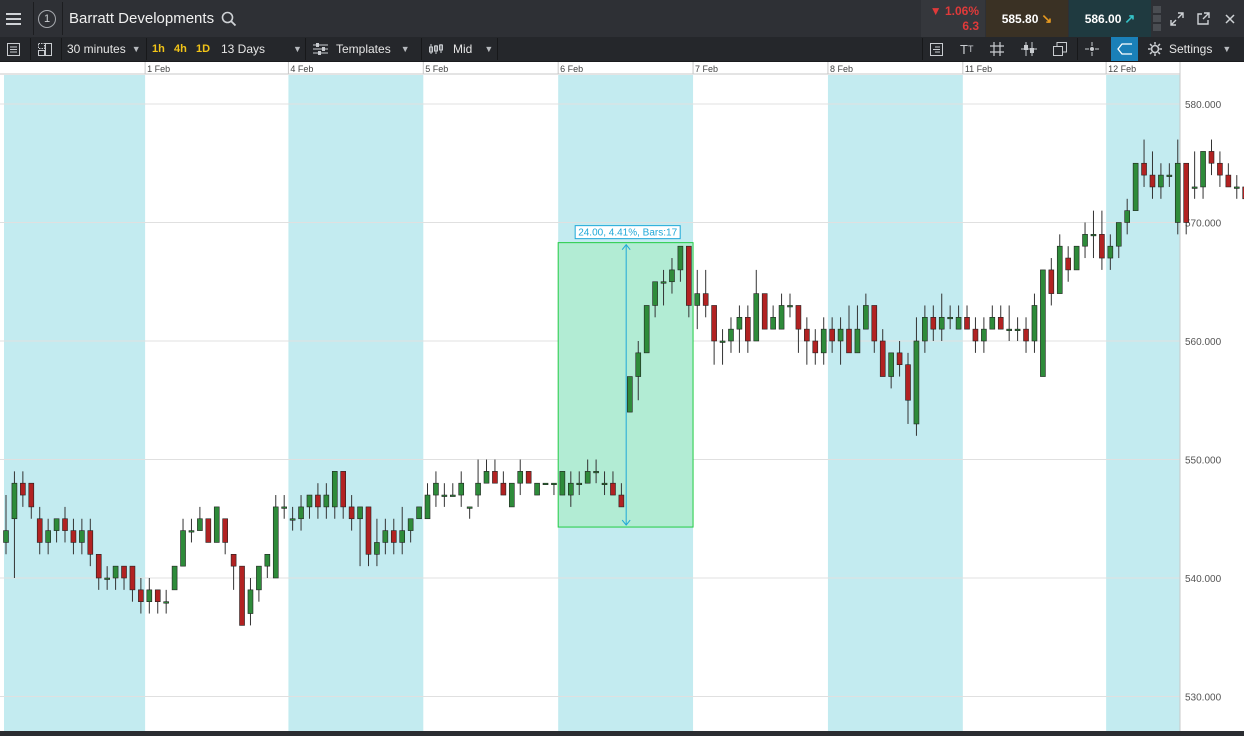 Image resolution: width=1244 pixels, height=736 pixels. I want to click on y-tick-label: 580.000, so click(1203, 105).